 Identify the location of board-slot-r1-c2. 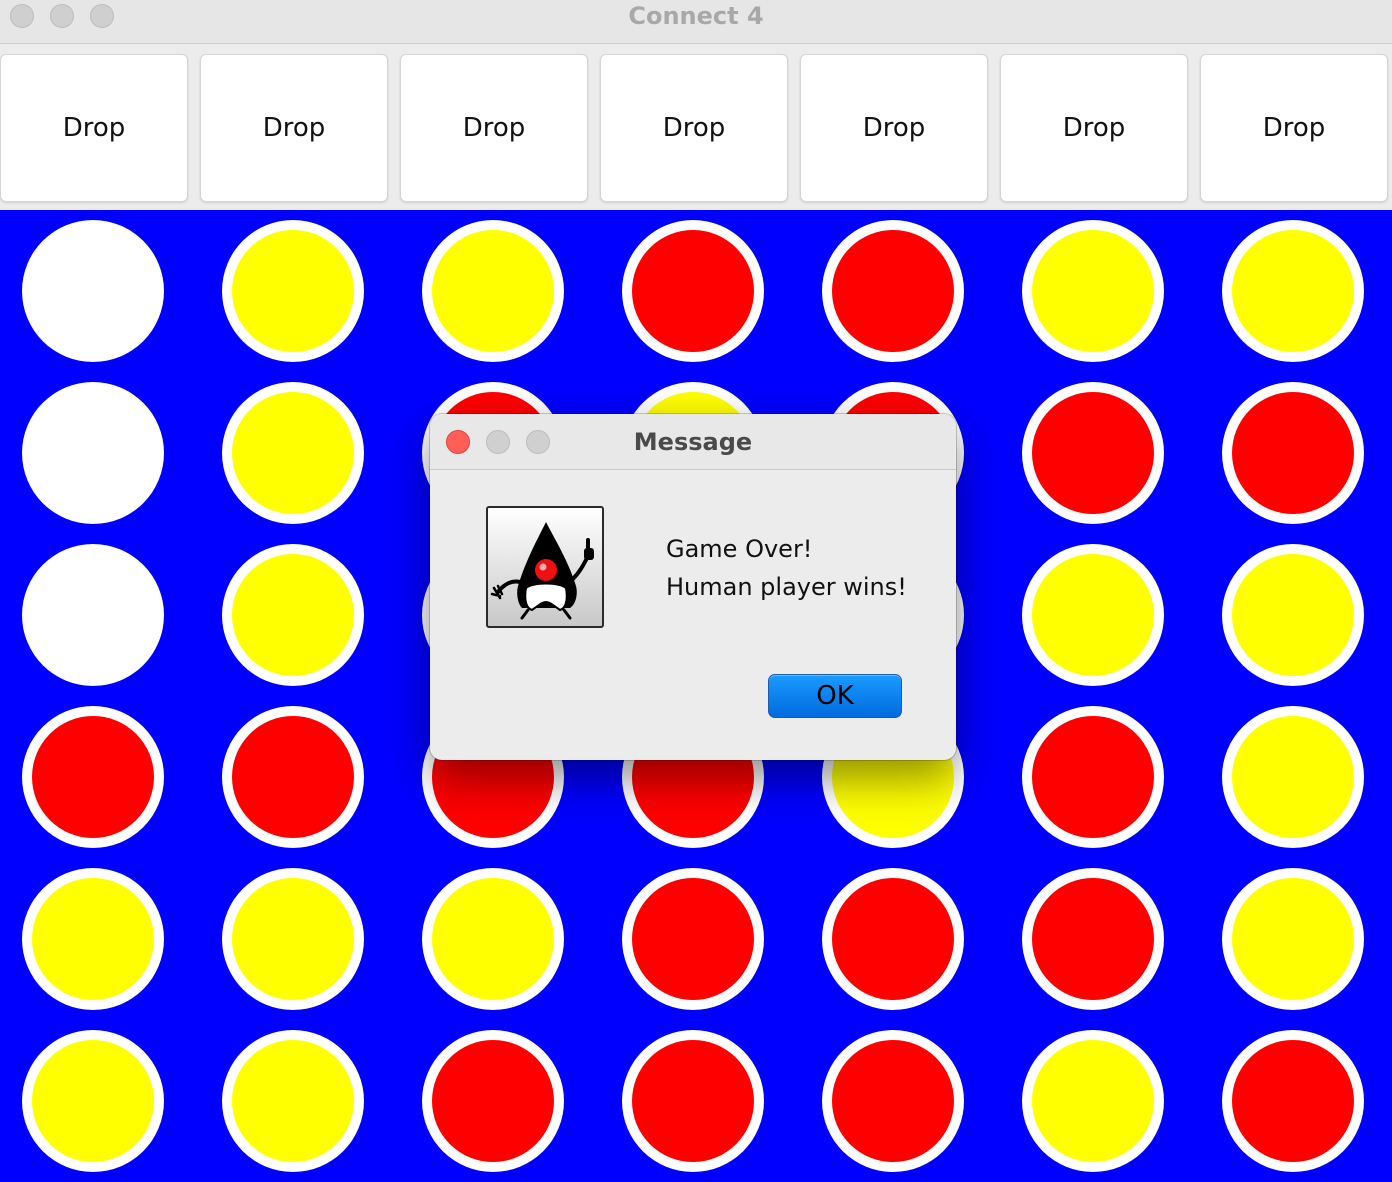
(293, 291).